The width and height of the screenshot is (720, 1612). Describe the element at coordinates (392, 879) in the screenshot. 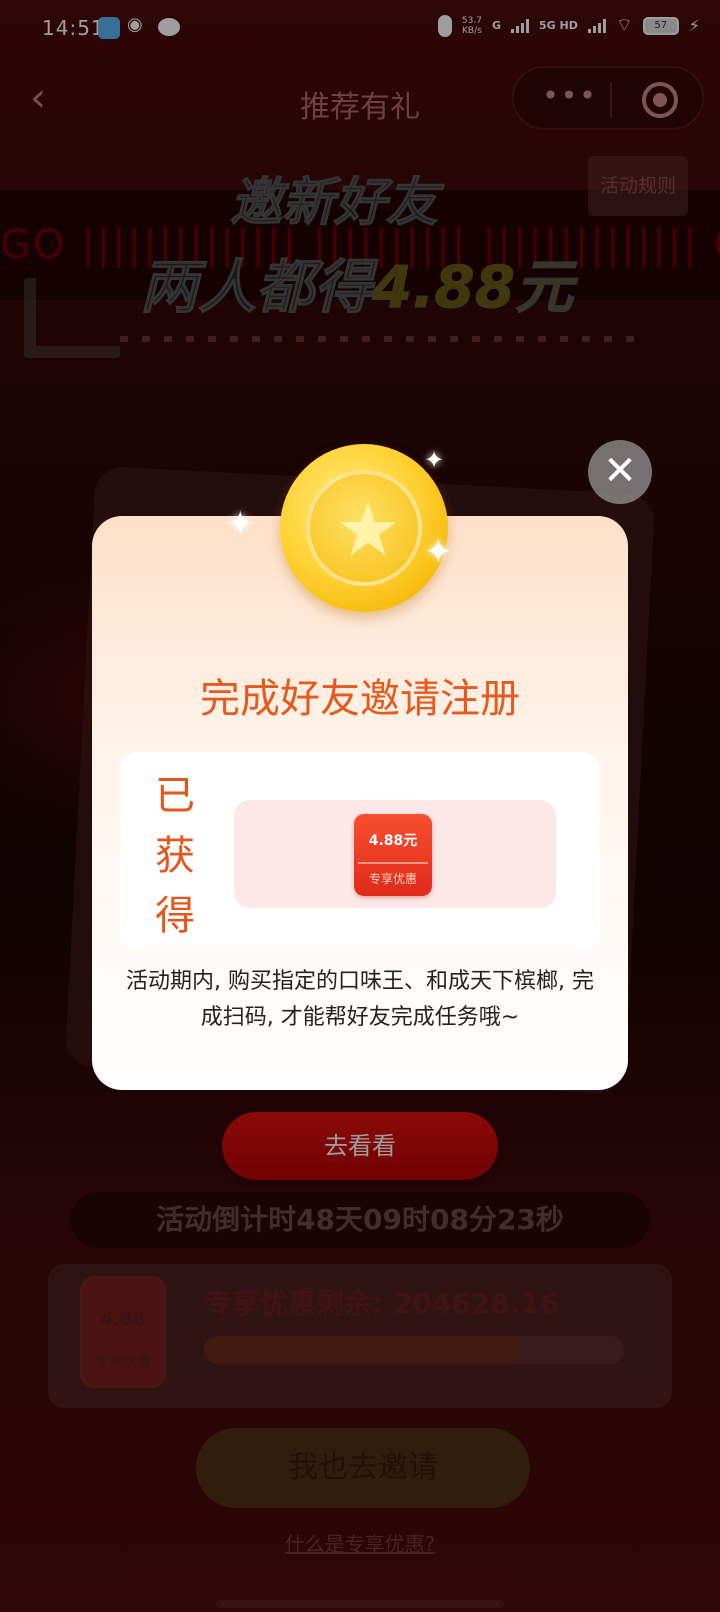

I see `coupon-label: 专享优惠` at that location.